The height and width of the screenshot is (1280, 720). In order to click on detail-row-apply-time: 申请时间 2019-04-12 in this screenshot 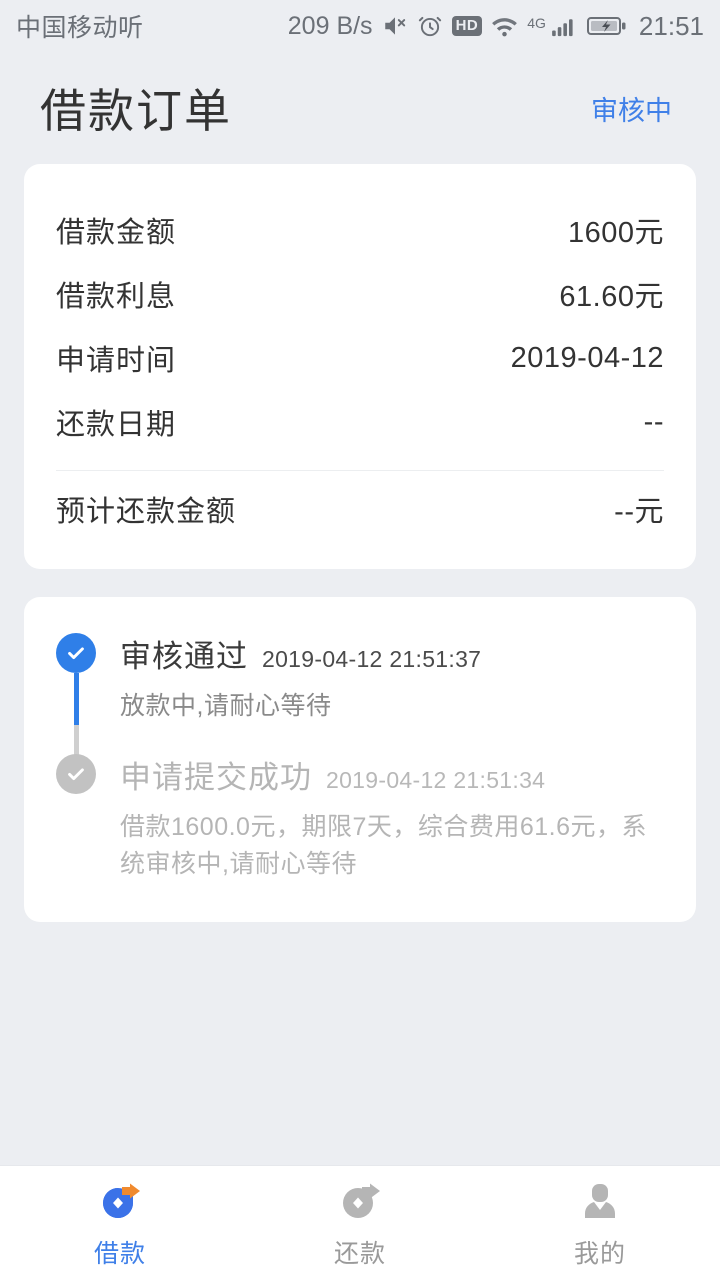, I will do `click(360, 358)`.